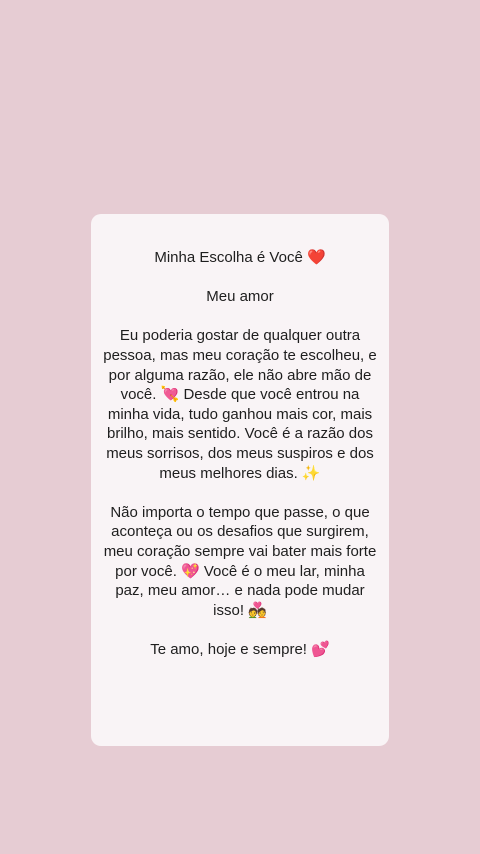 The height and width of the screenshot is (854, 480). What do you see at coordinates (240, 649) in the screenshot?
I see `story-closing: Te amo, hoje e sempre! 💕` at bounding box center [240, 649].